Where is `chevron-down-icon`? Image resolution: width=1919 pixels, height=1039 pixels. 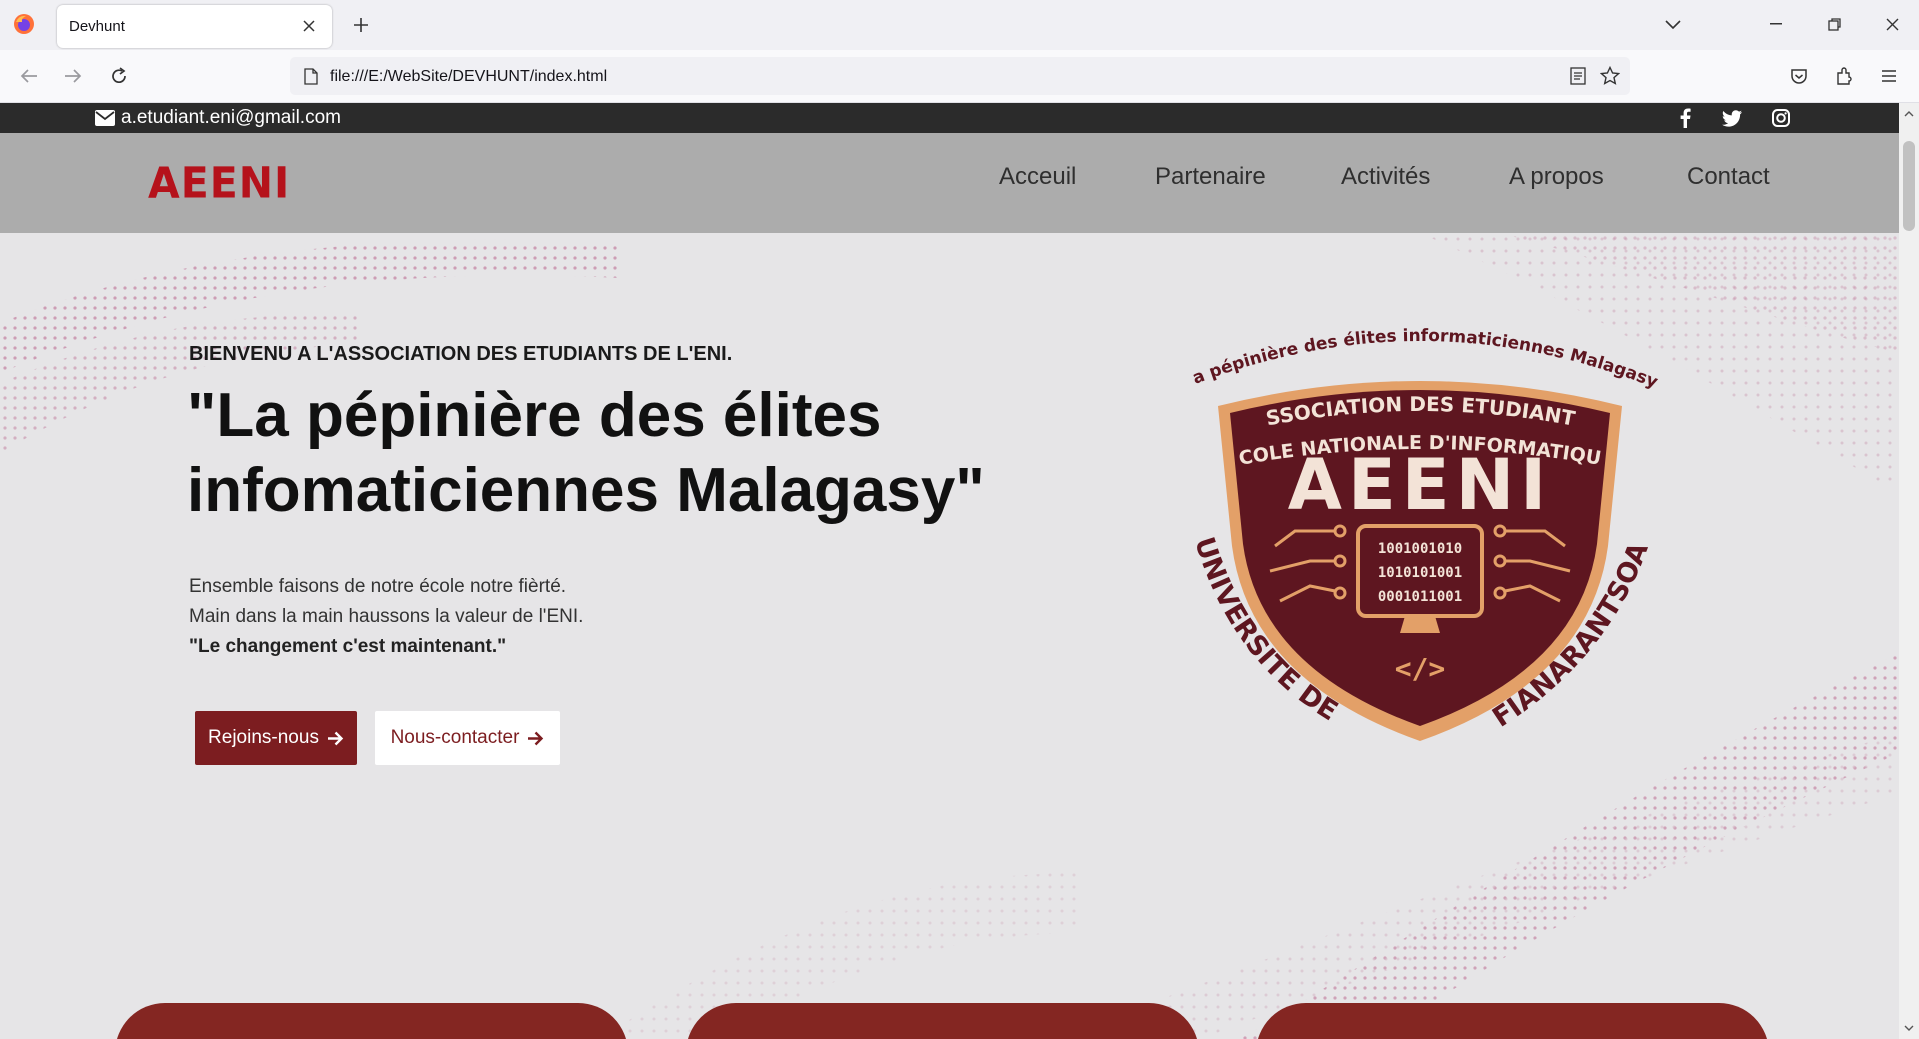 chevron-down-icon is located at coordinates (1673, 25).